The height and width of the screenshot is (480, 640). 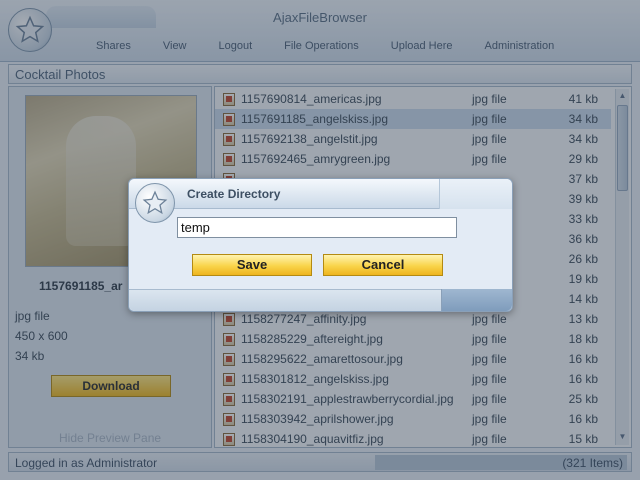 What do you see at coordinates (475, 194) in the screenshot?
I see `dialog-header-tab` at bounding box center [475, 194].